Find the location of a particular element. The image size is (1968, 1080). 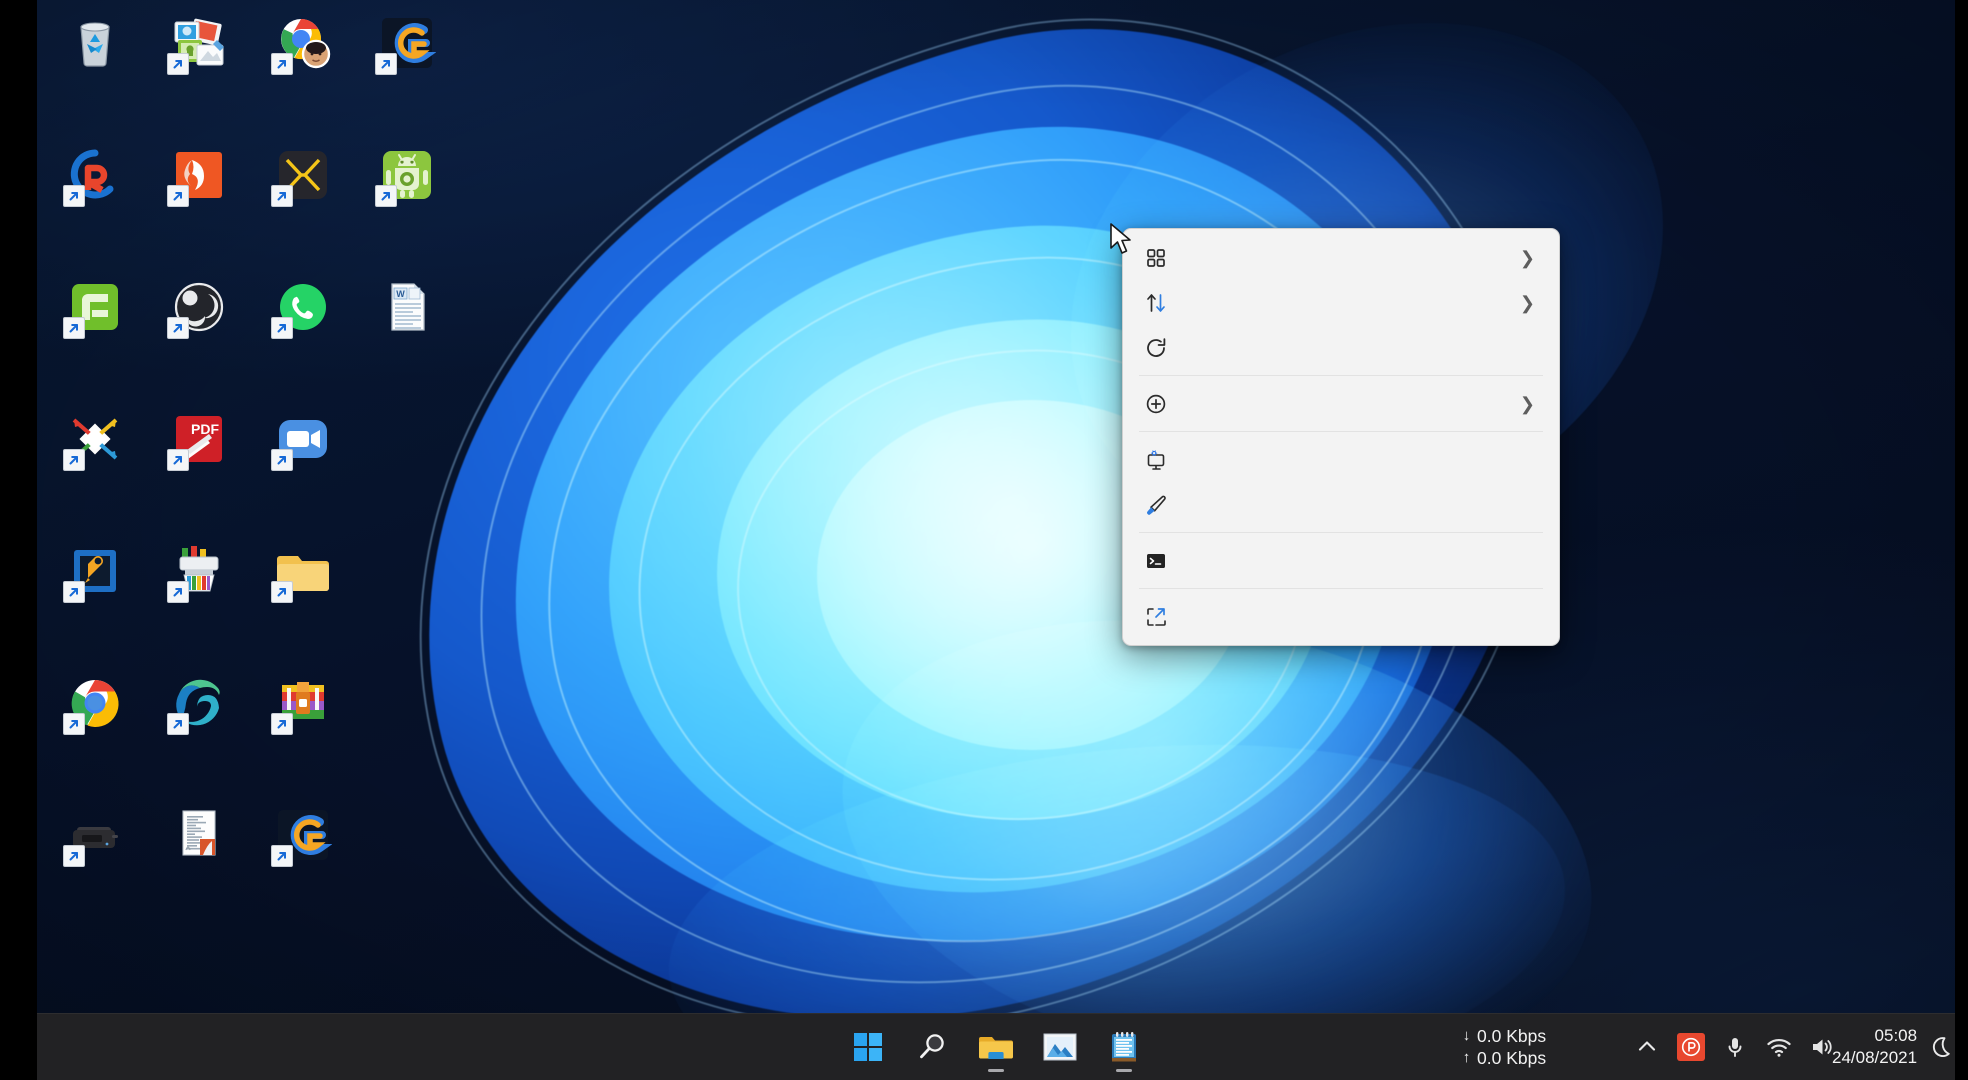

paintbrush-icon is located at coordinates (1156, 505).